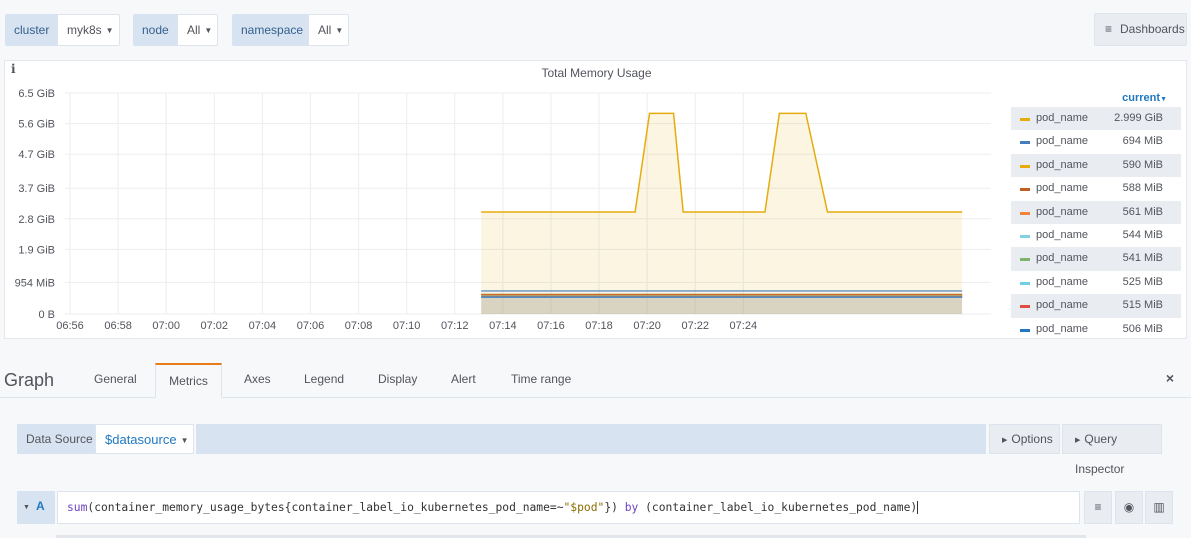 The width and height of the screenshot is (1191, 538). What do you see at coordinates (1096, 235) in the screenshot?
I see `legend-item: pod_name 544 MiB` at bounding box center [1096, 235].